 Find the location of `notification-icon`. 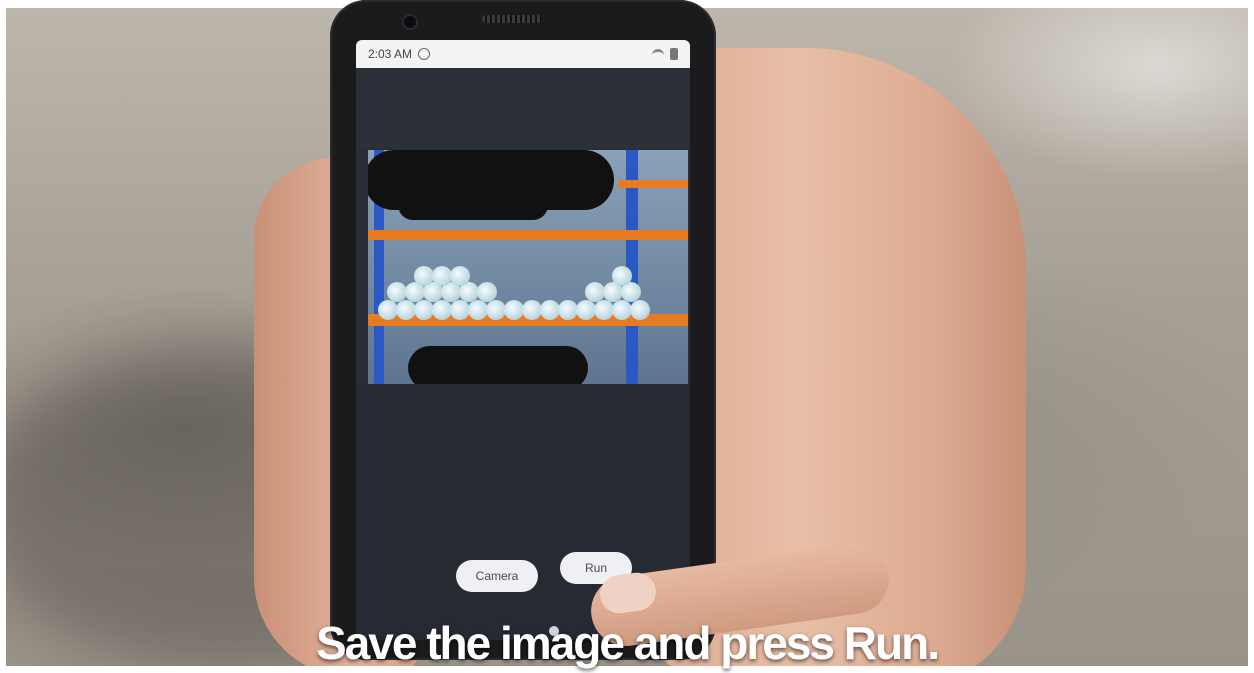

notification-icon is located at coordinates (424, 54).